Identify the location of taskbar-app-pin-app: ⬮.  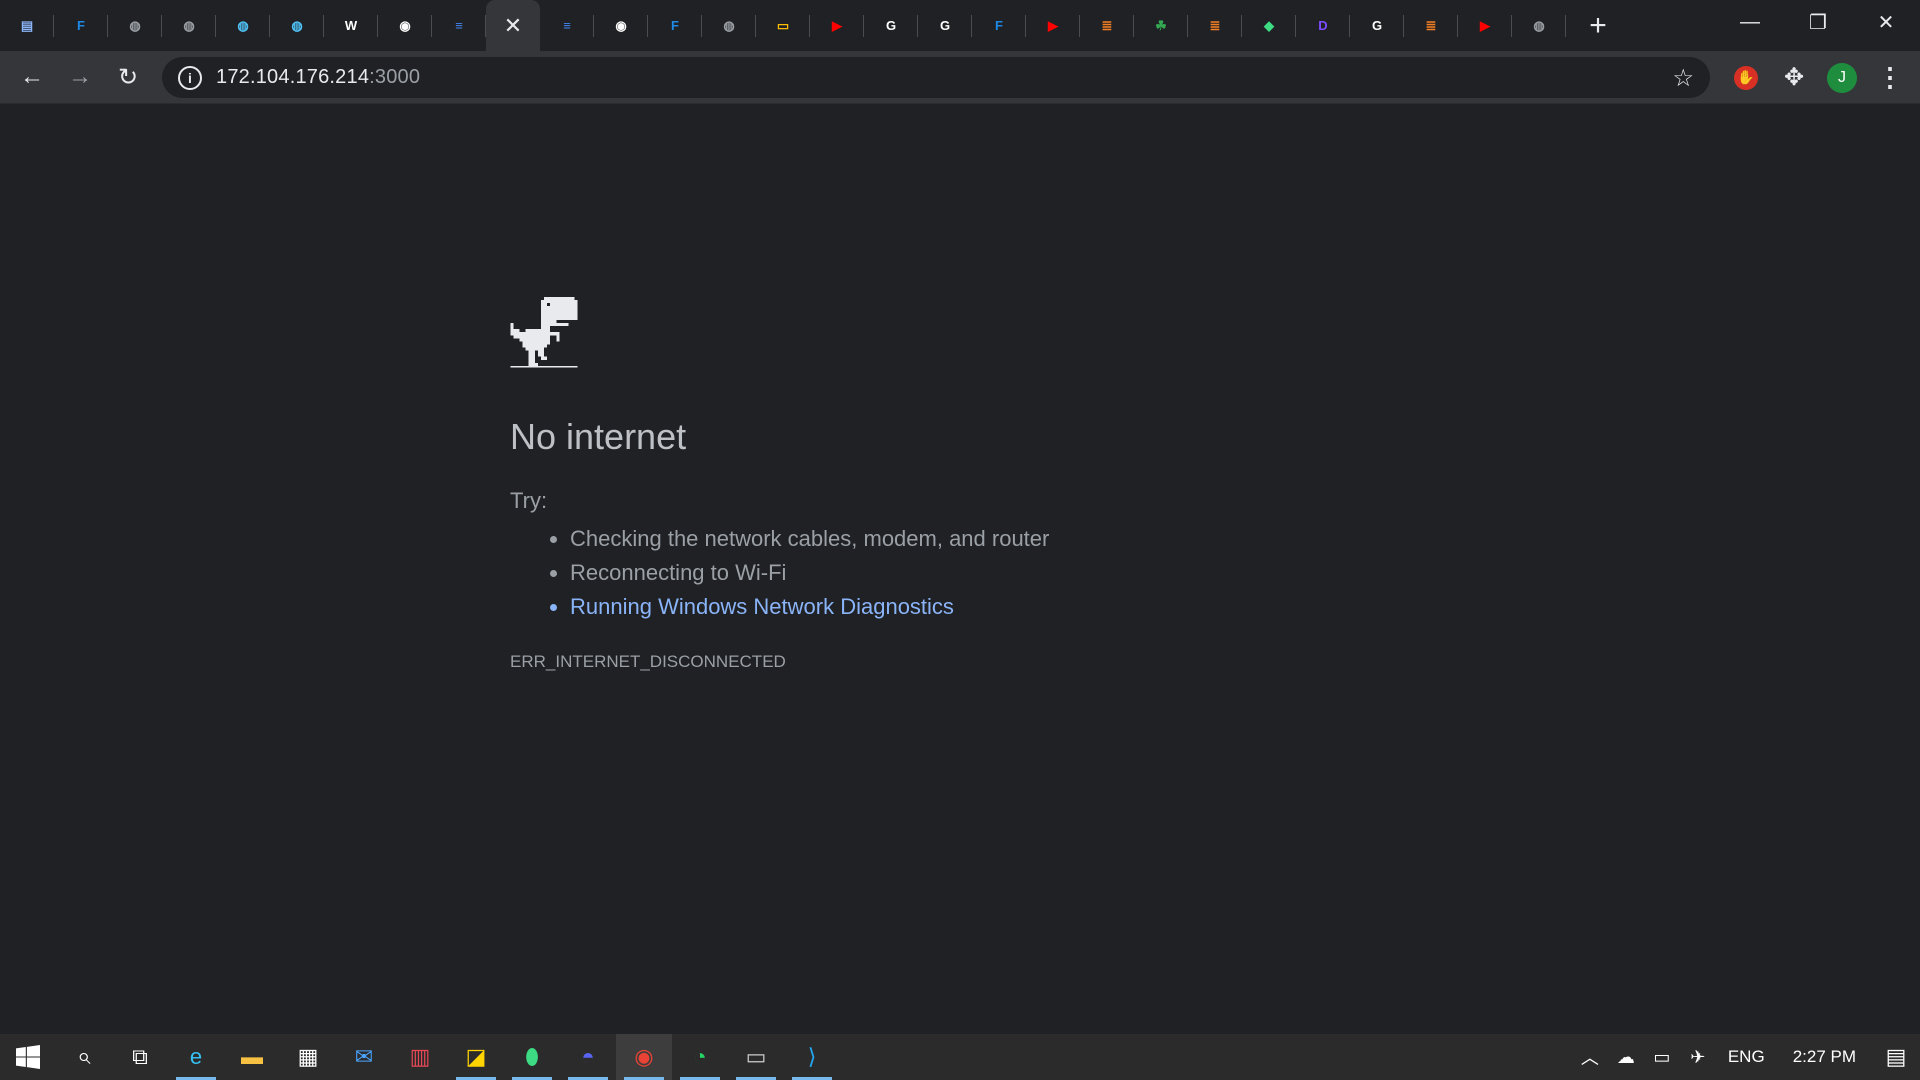
(532, 1057).